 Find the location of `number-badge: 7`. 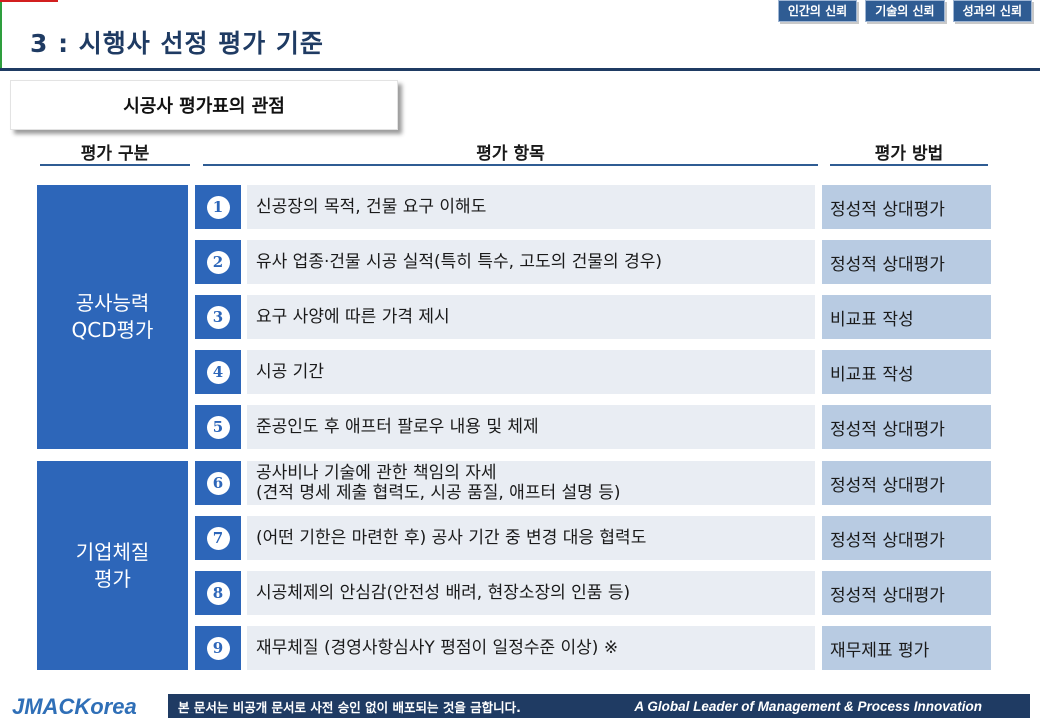

number-badge: 7 is located at coordinates (218, 538).